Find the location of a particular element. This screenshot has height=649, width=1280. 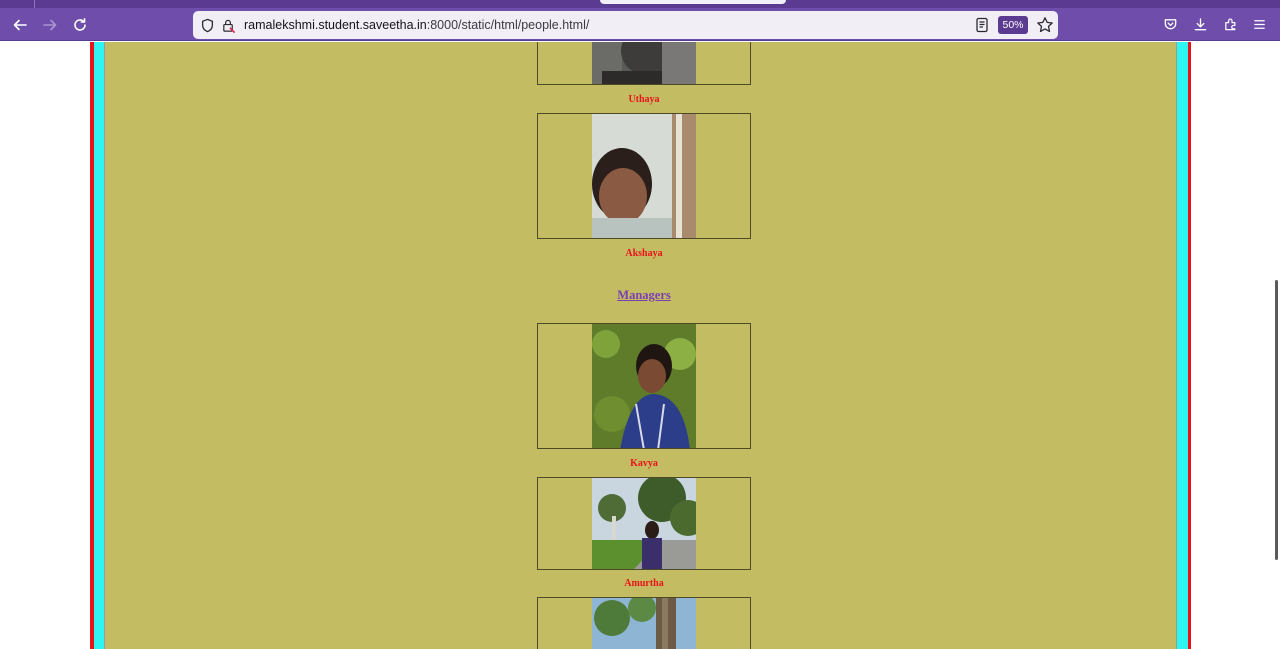

person-photo-kavya is located at coordinates (644, 386).